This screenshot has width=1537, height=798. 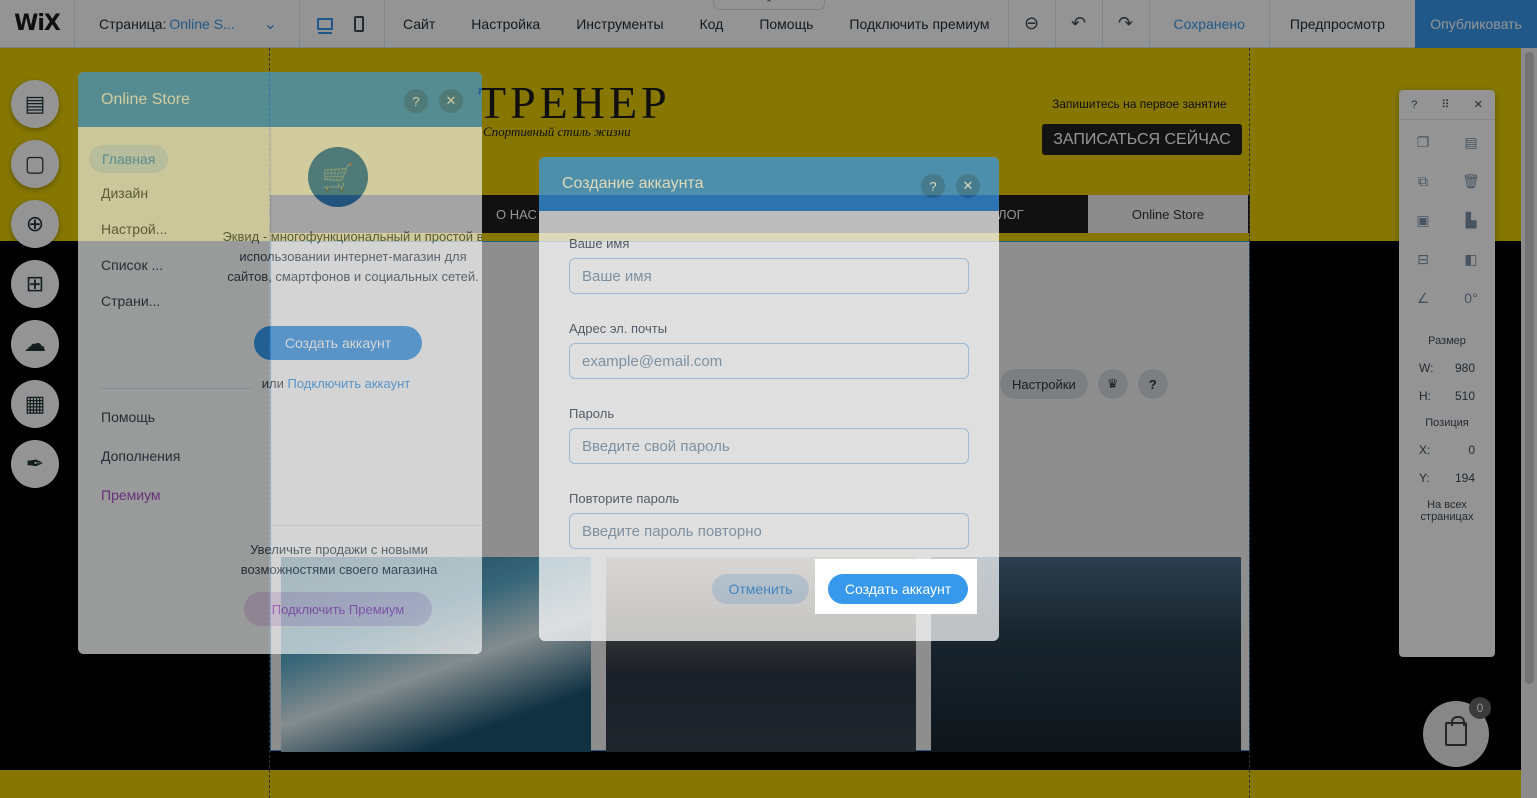 I want to click on nav-addons: Дополнения, so click(x=140, y=456).